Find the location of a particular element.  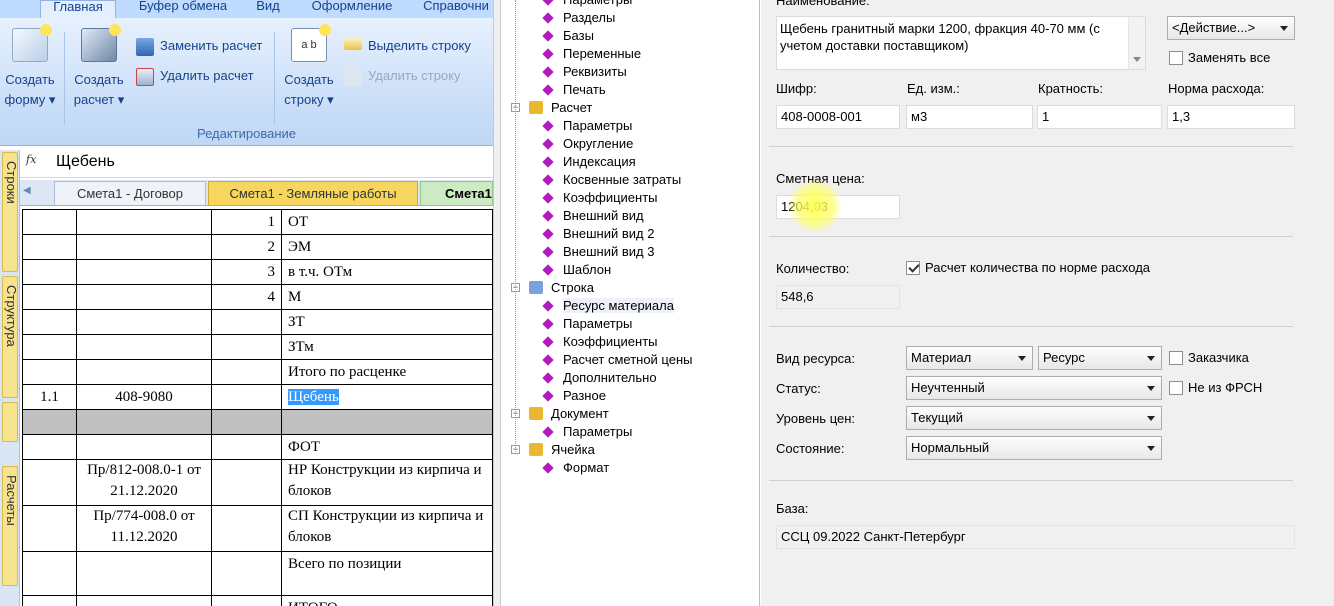

table-cell: 1.1 is located at coordinates (49, 397).